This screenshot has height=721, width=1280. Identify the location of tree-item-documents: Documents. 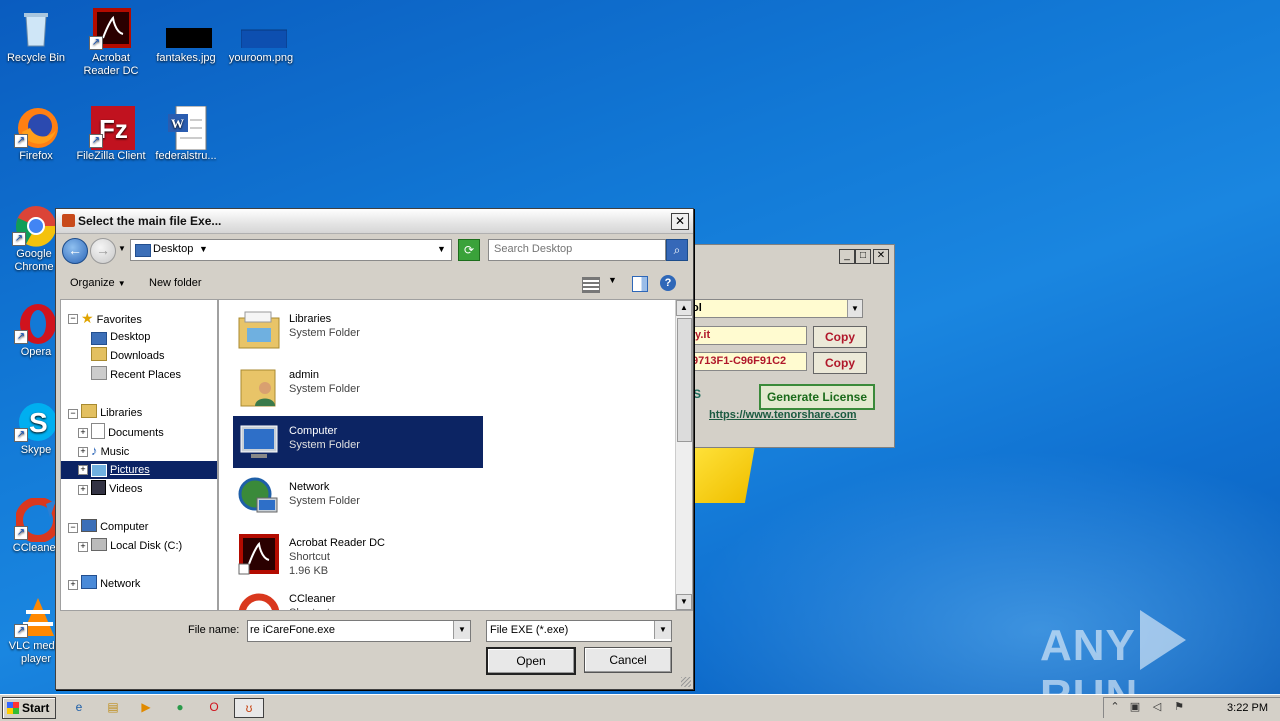
(127, 432).